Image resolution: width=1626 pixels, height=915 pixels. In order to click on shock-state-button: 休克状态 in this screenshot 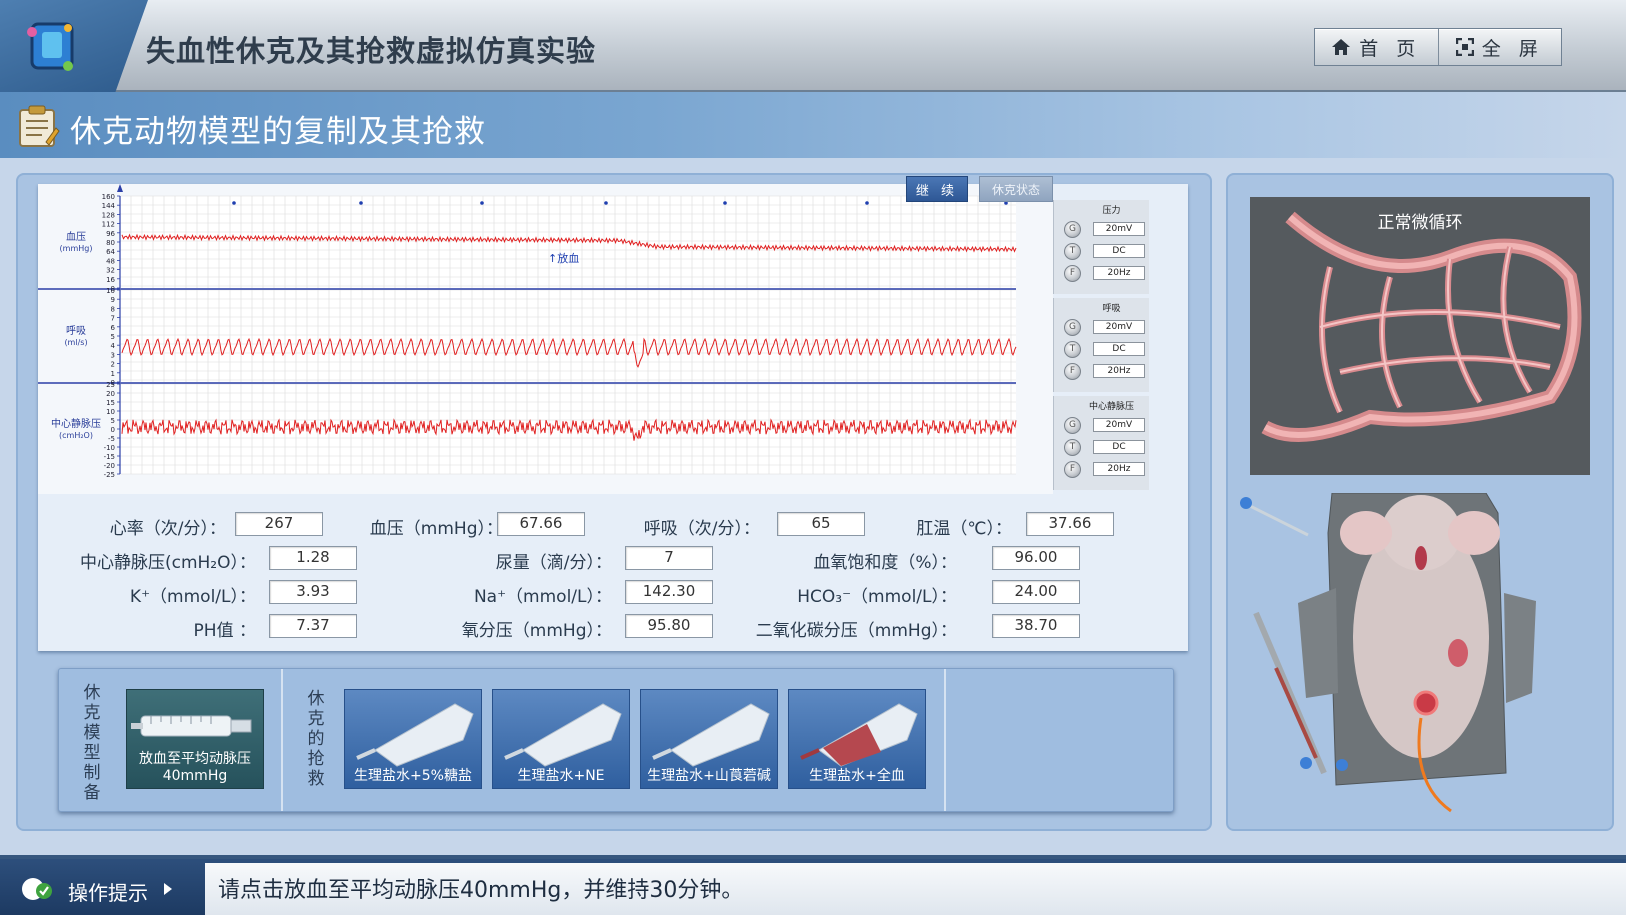, I will do `click(1016, 189)`.